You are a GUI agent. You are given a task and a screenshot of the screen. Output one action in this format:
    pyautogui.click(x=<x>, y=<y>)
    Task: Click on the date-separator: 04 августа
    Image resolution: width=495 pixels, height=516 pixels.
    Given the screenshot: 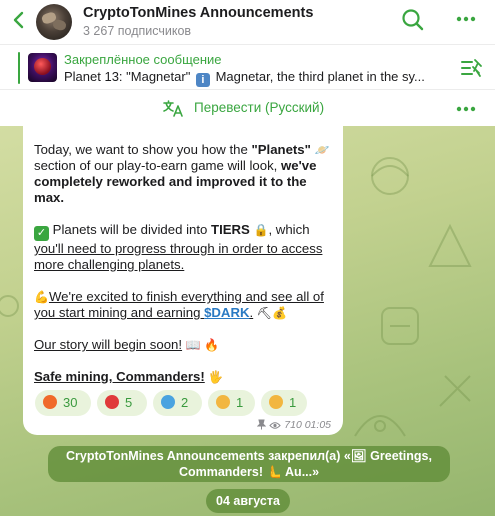 What is the action you would take?
    pyautogui.click(x=248, y=501)
    